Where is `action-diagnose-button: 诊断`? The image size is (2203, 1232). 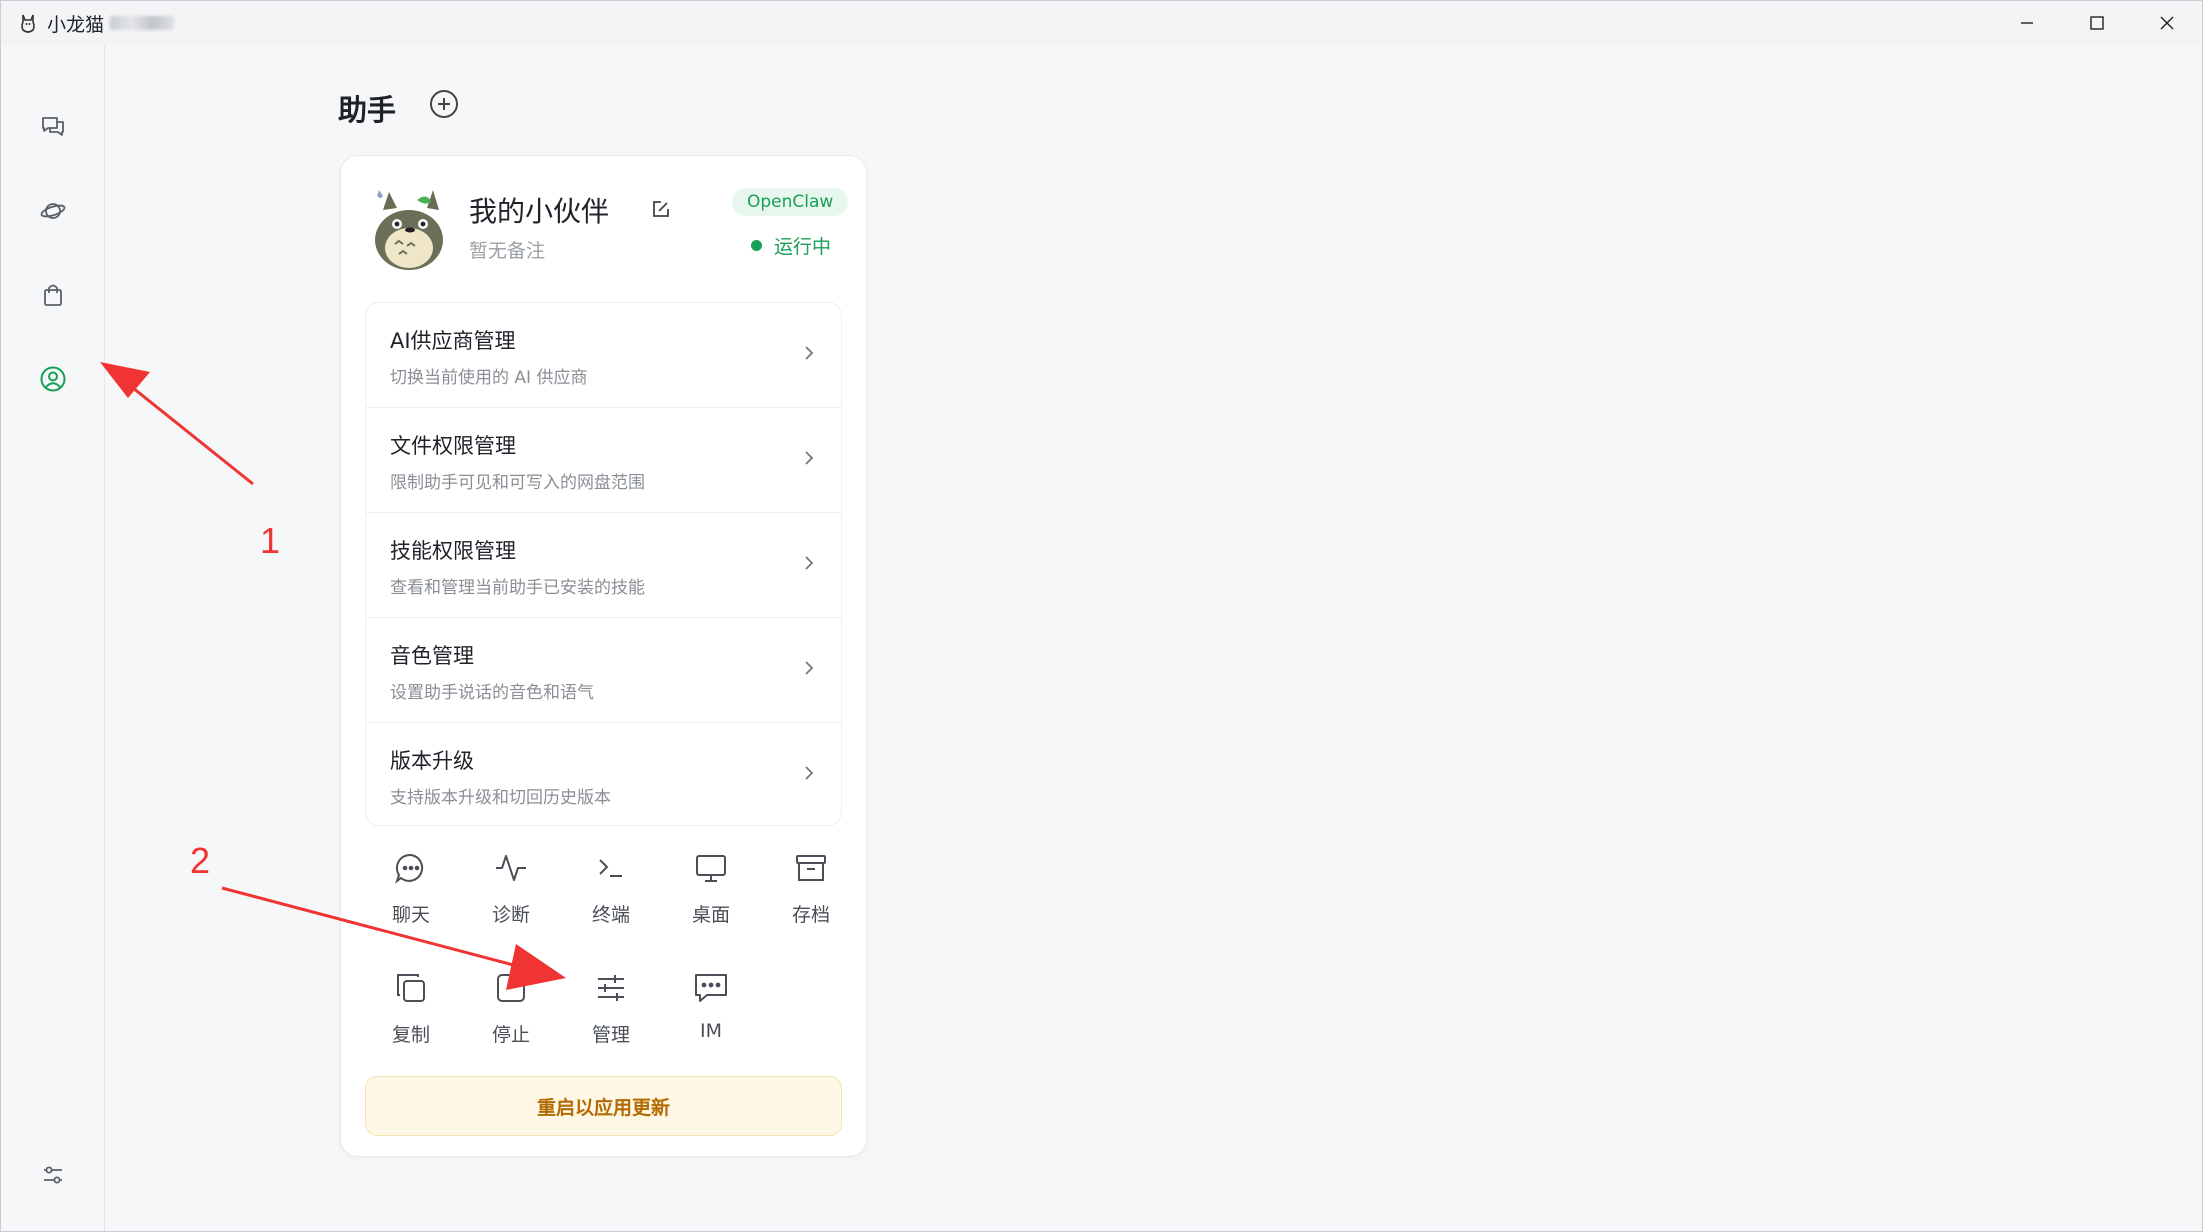 action-diagnose-button: 诊断 is located at coordinates (511, 886).